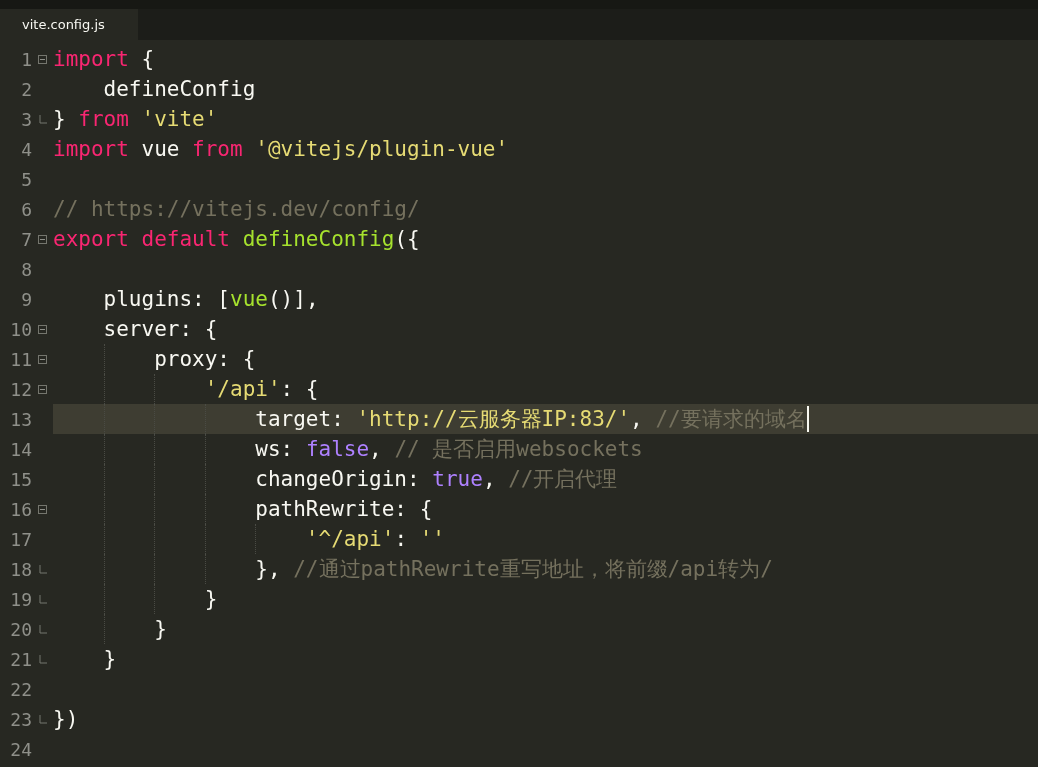 Image resolution: width=1038 pixels, height=767 pixels. I want to click on code-plain: changeOrigin:, so click(337, 479).